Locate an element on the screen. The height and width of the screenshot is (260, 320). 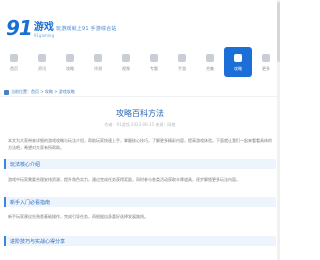
nav-item-review: 评测 is located at coordinates (98, 62).